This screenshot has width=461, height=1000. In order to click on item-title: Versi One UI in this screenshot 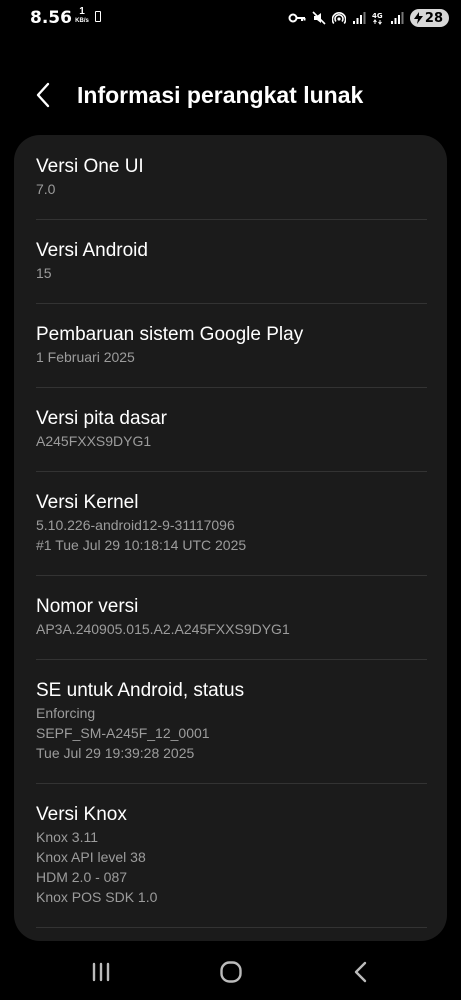, I will do `click(90, 166)`.